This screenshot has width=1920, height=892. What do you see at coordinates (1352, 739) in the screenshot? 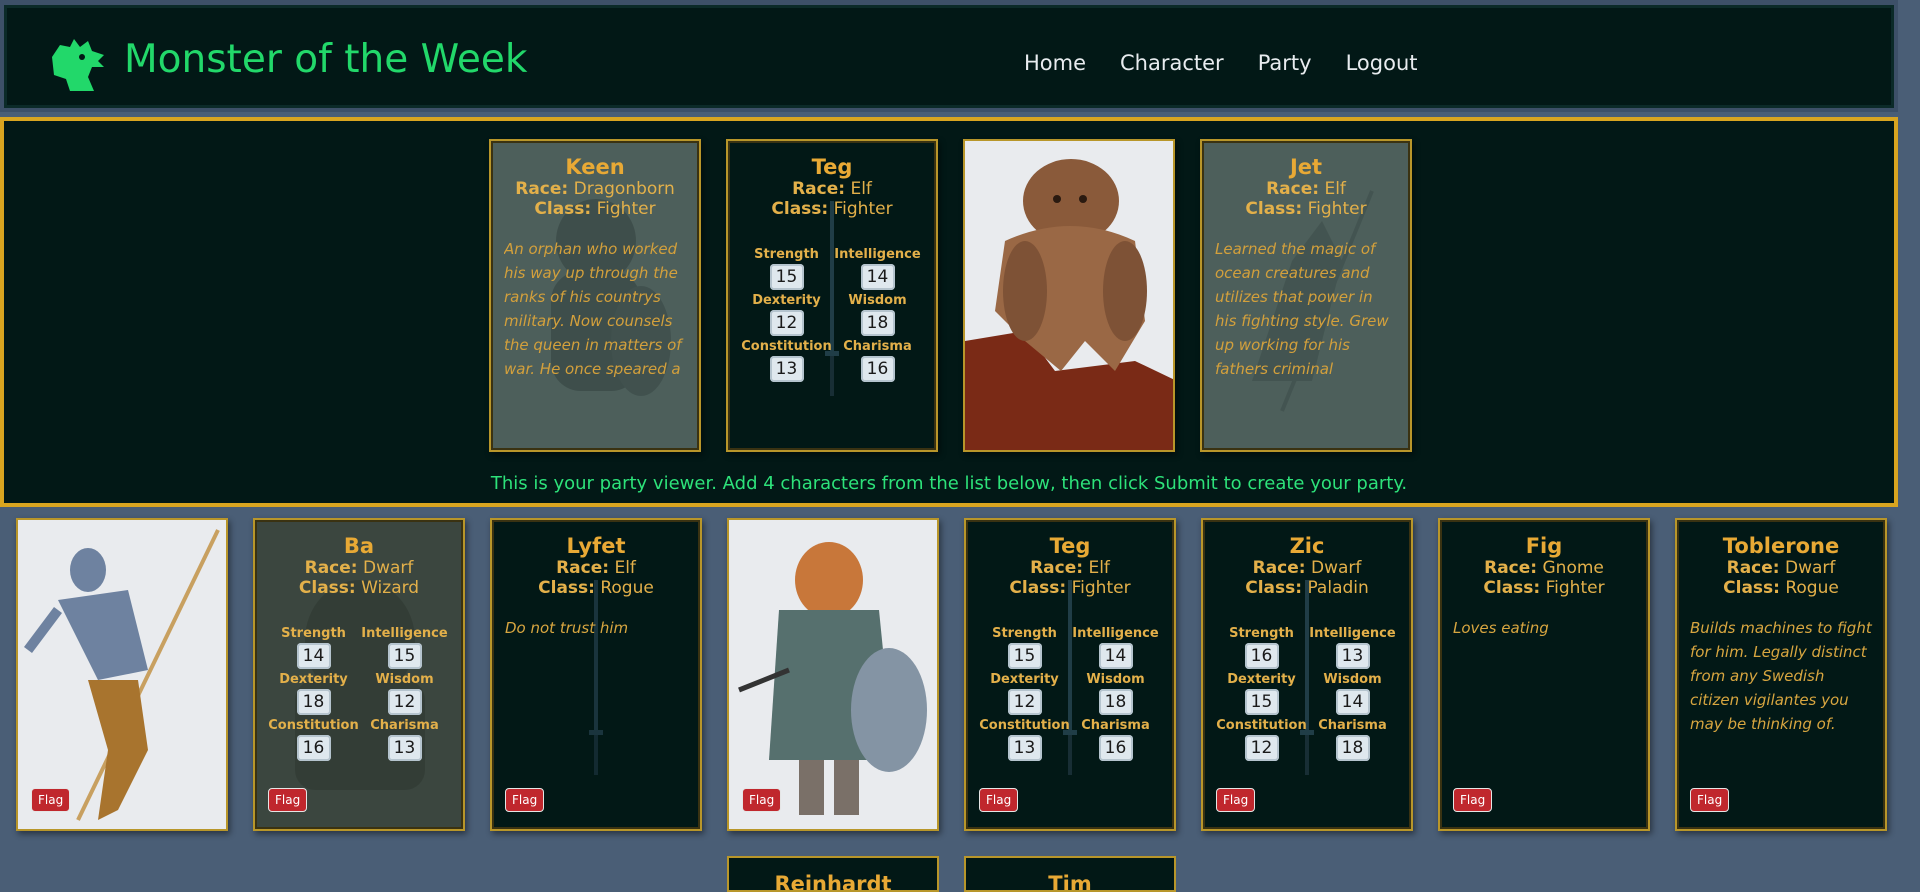
I see `stat-charisma: Charisma 18` at bounding box center [1352, 739].